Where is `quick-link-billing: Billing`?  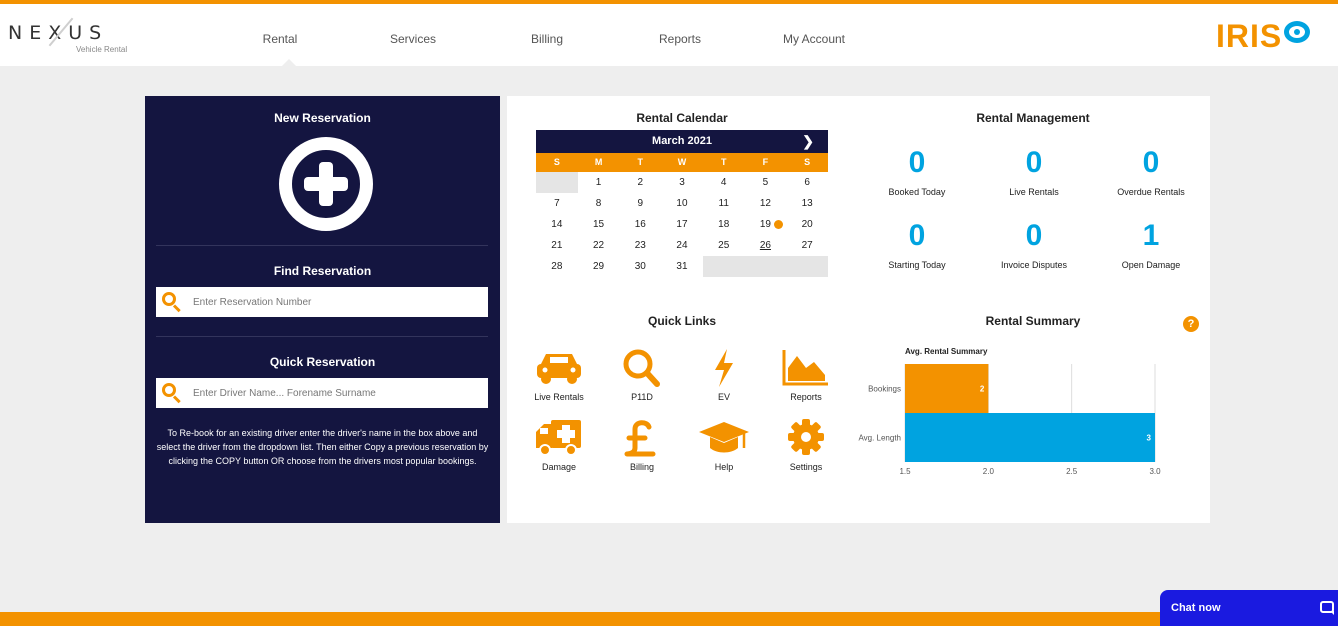 quick-link-billing: Billing is located at coordinates (642, 445).